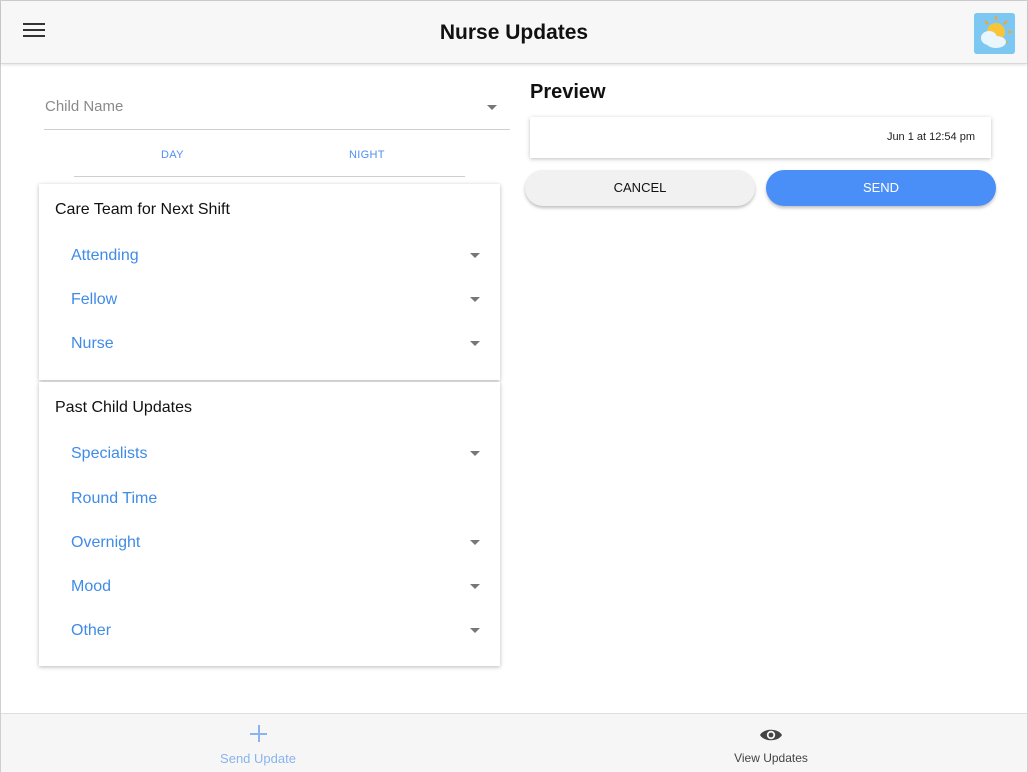 This screenshot has height=772, width=1028. Describe the element at coordinates (568, 92) in the screenshot. I see `preview-title: Preview` at that location.